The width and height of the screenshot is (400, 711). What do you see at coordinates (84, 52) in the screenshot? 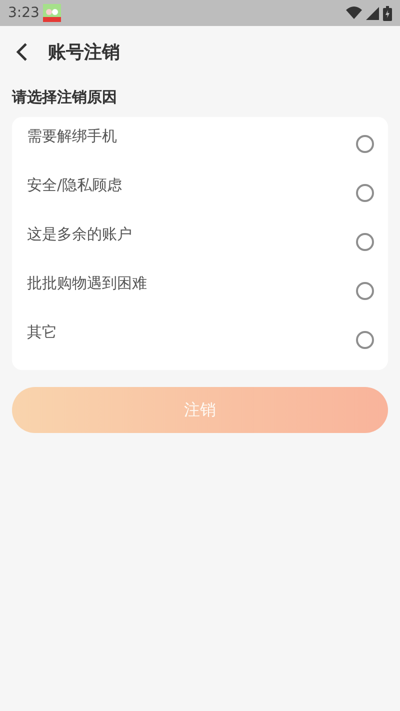
I see `page-title: 账号注销` at bounding box center [84, 52].